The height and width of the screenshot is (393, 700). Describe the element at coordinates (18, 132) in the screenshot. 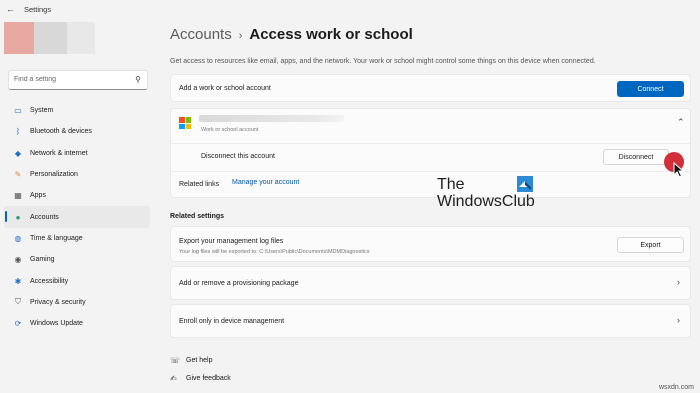

I see `bluetooth-icon: ᛒ` at that location.